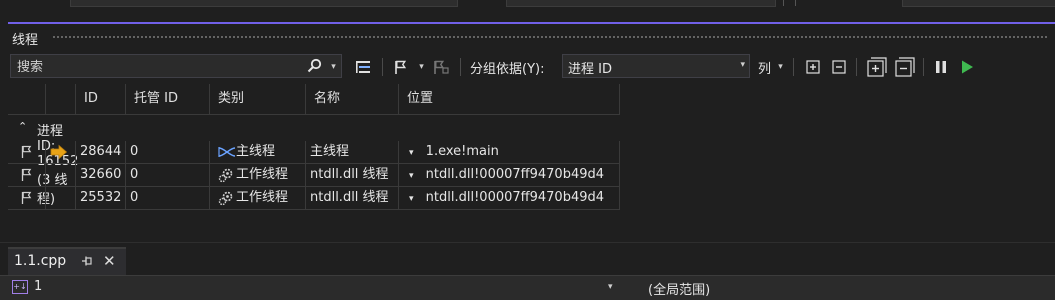 This screenshot has height=300, width=1055. I want to click on current-thread-arrow-icon, so click(59, 152).